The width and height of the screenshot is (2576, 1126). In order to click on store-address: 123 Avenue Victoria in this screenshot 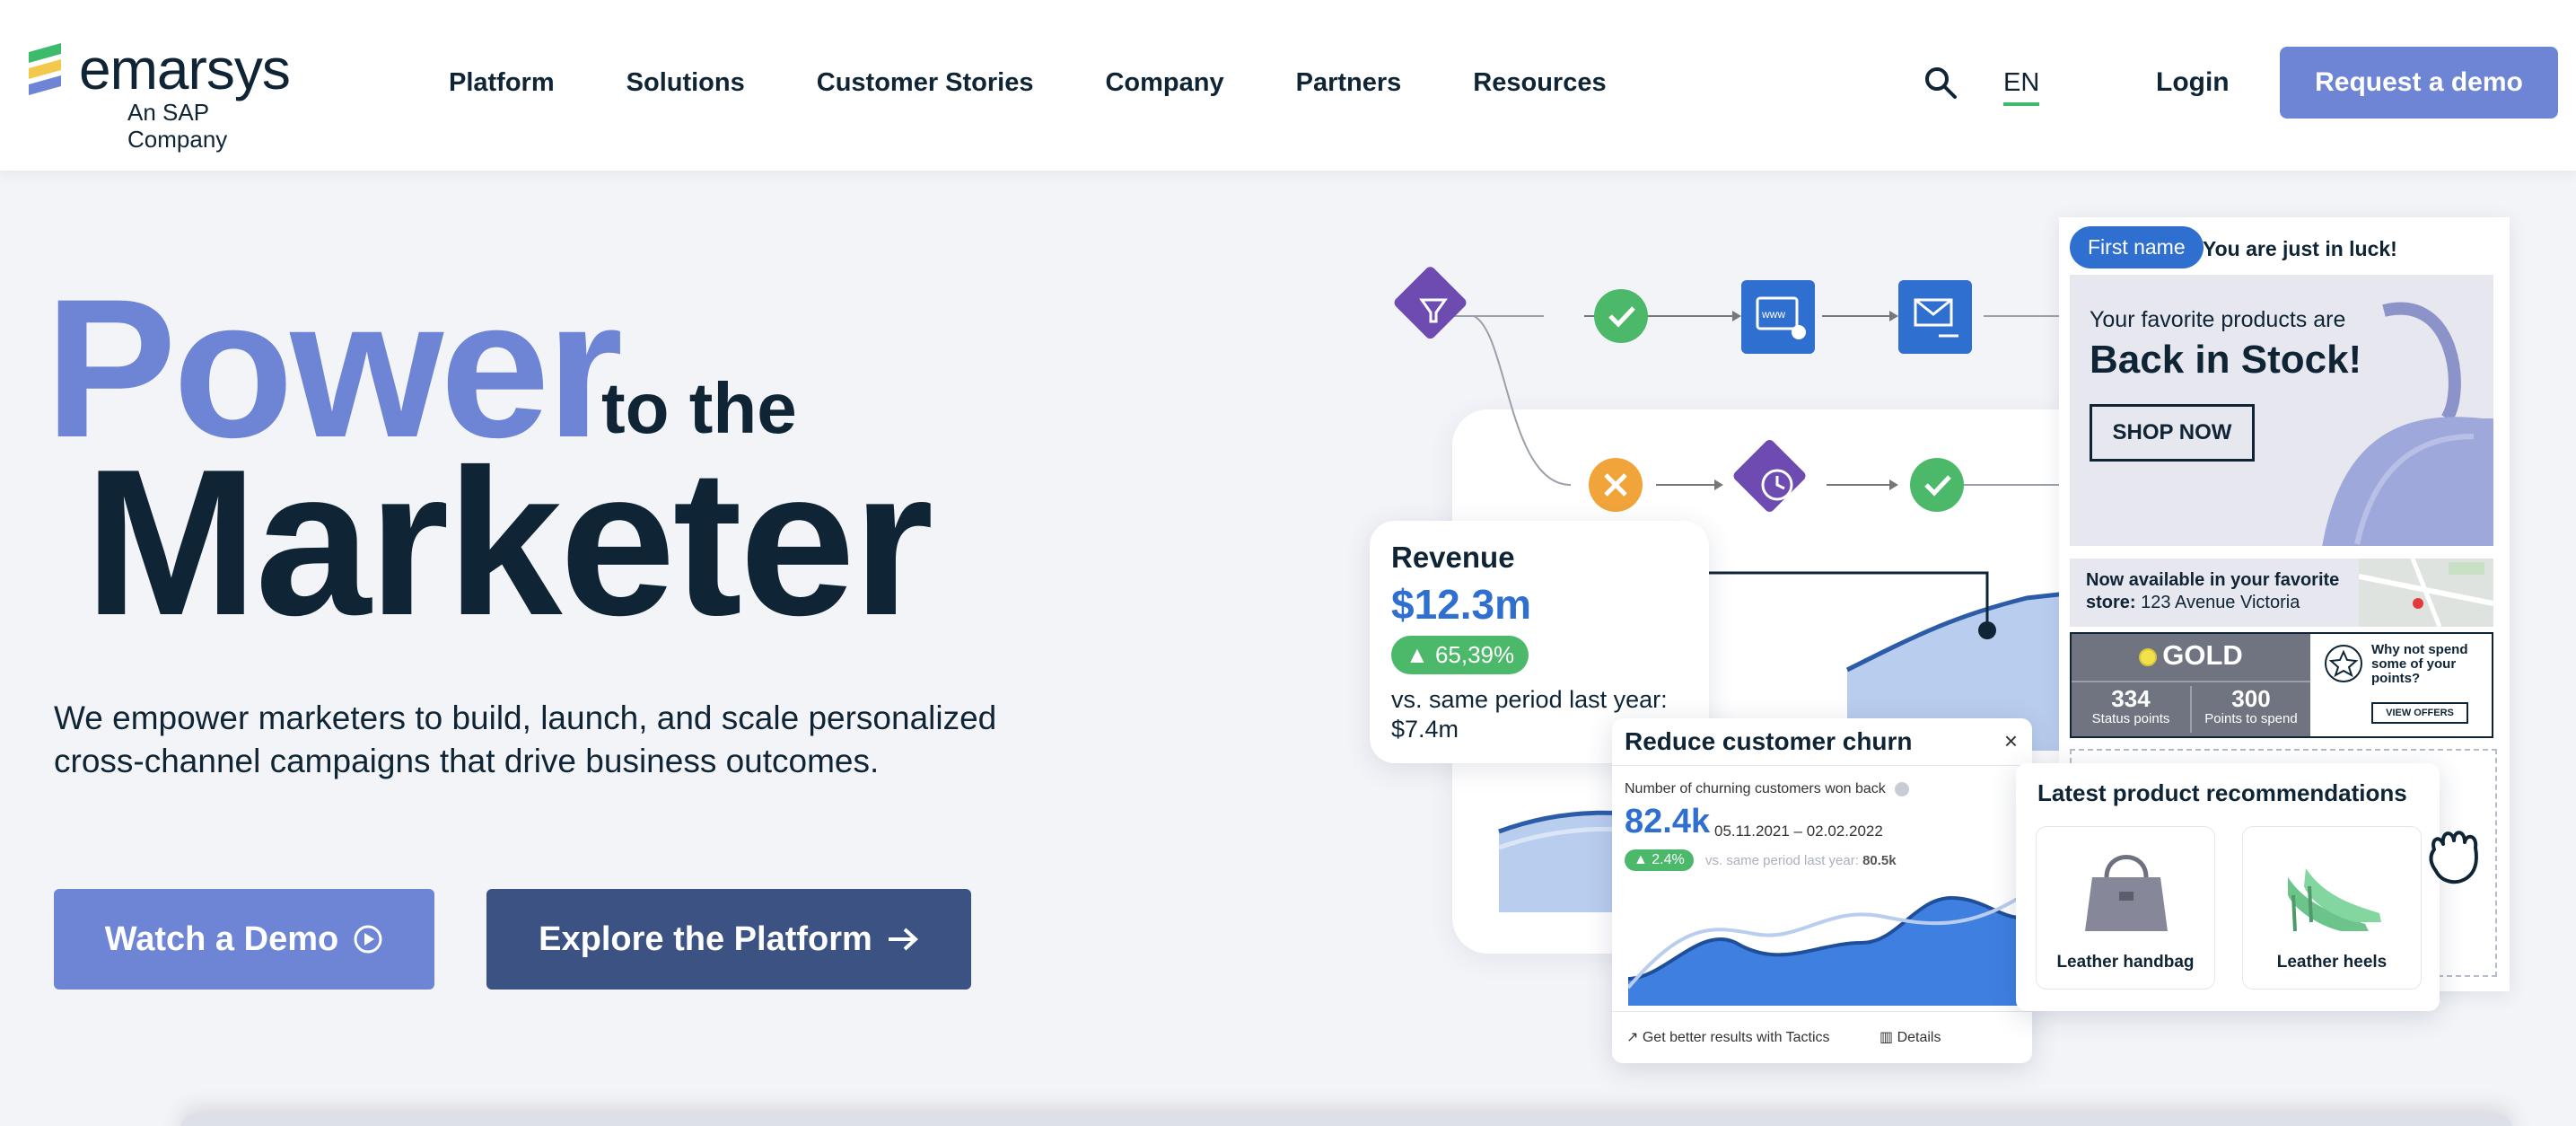, I will do `click(2220, 602)`.